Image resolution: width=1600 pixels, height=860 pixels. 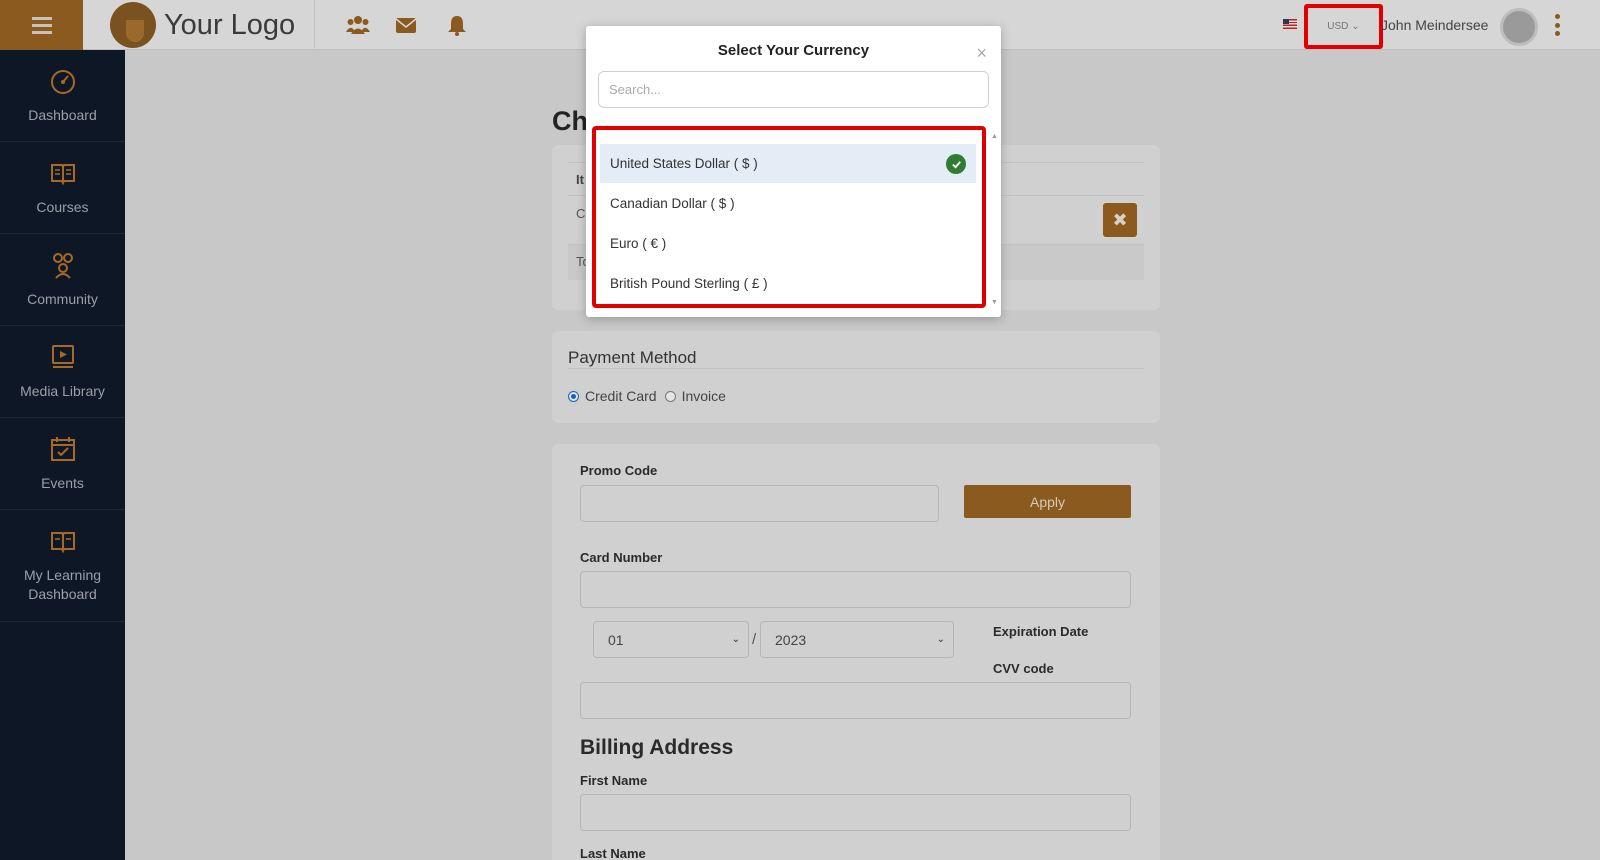 I want to click on remove-item-button: ✖, so click(x=1120, y=220).